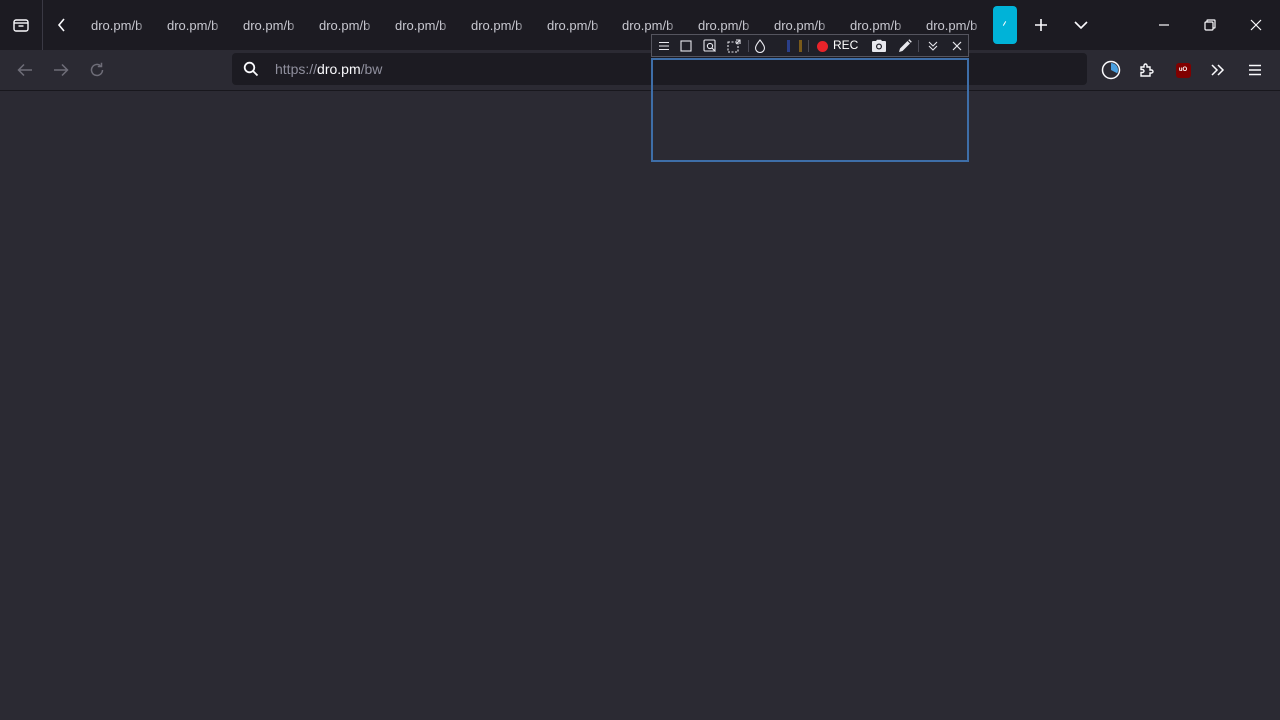 The image size is (1280, 720). I want to click on url-text: https://dro.pm/bw, so click(328, 69).